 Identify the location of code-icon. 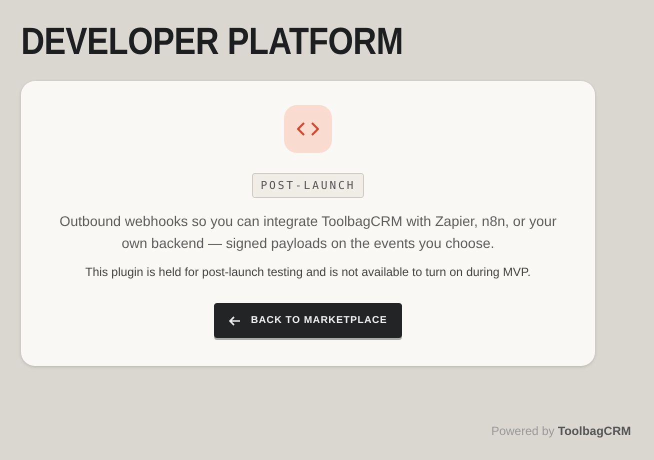
(308, 129).